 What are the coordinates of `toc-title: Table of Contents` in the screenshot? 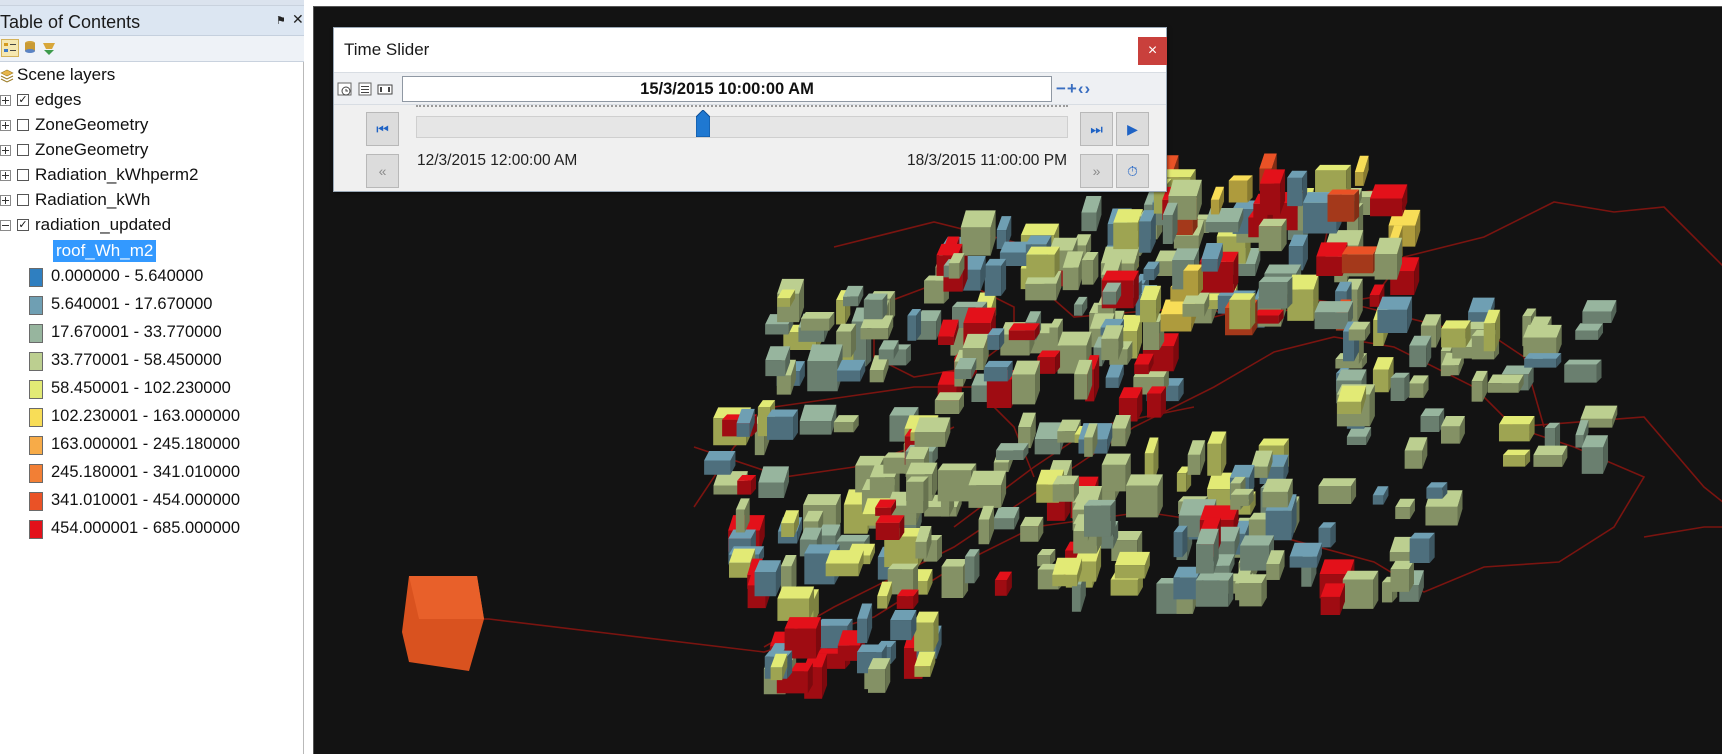 It's located at (70, 22).